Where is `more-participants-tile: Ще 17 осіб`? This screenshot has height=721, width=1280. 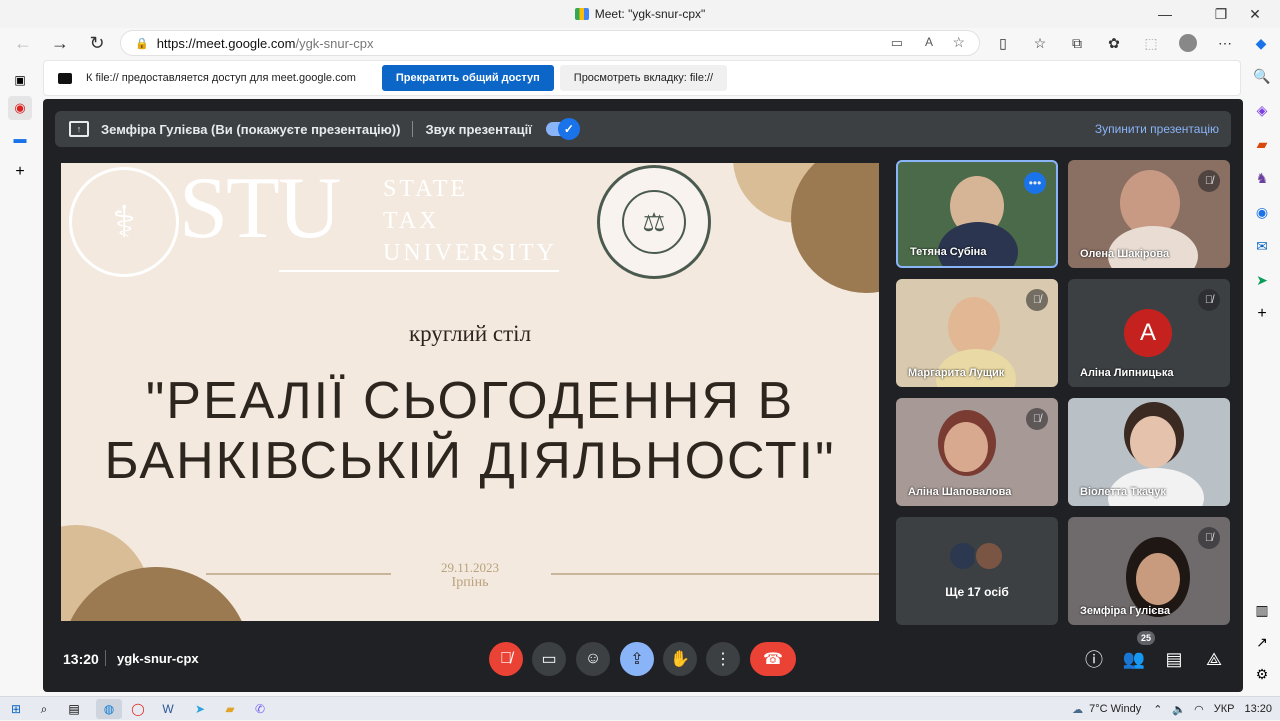
more-participants-tile: Ще 17 осіб is located at coordinates (977, 571).